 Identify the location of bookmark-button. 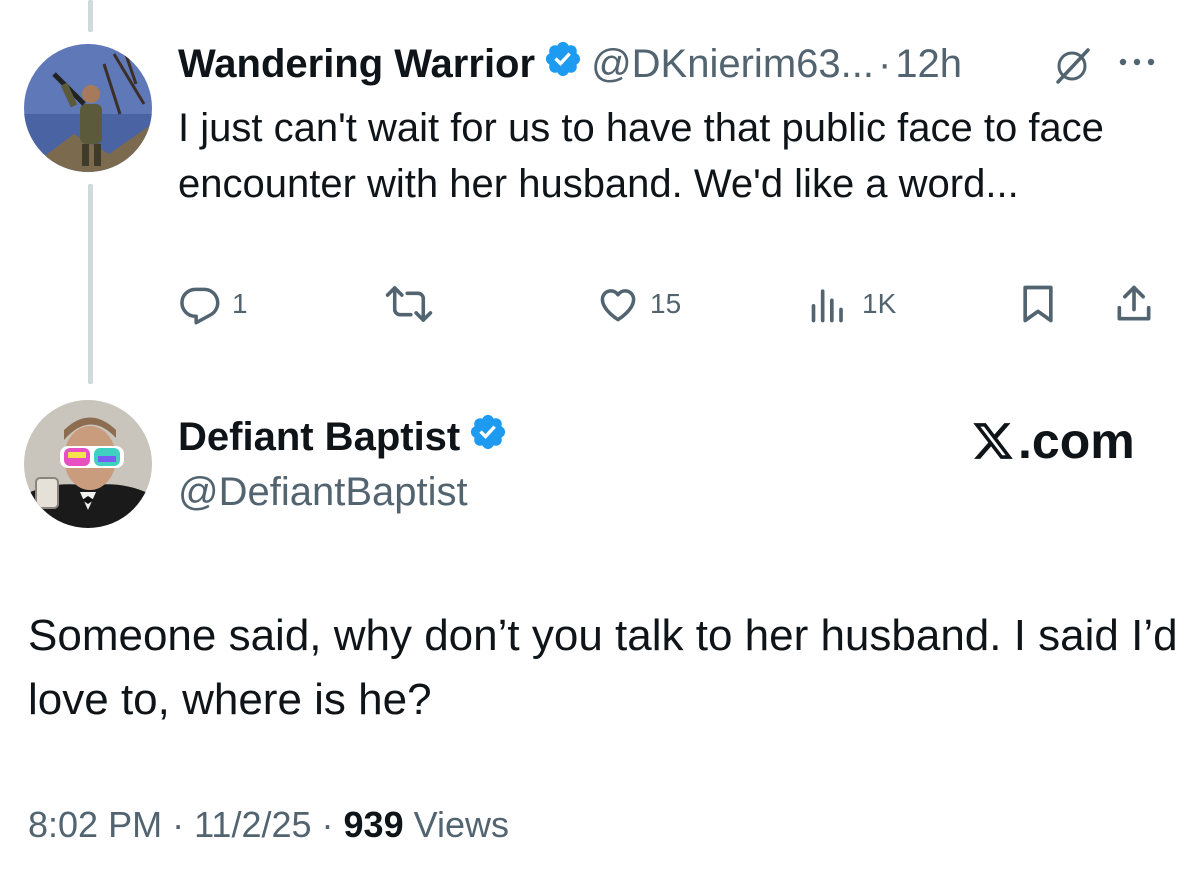
(1038, 304).